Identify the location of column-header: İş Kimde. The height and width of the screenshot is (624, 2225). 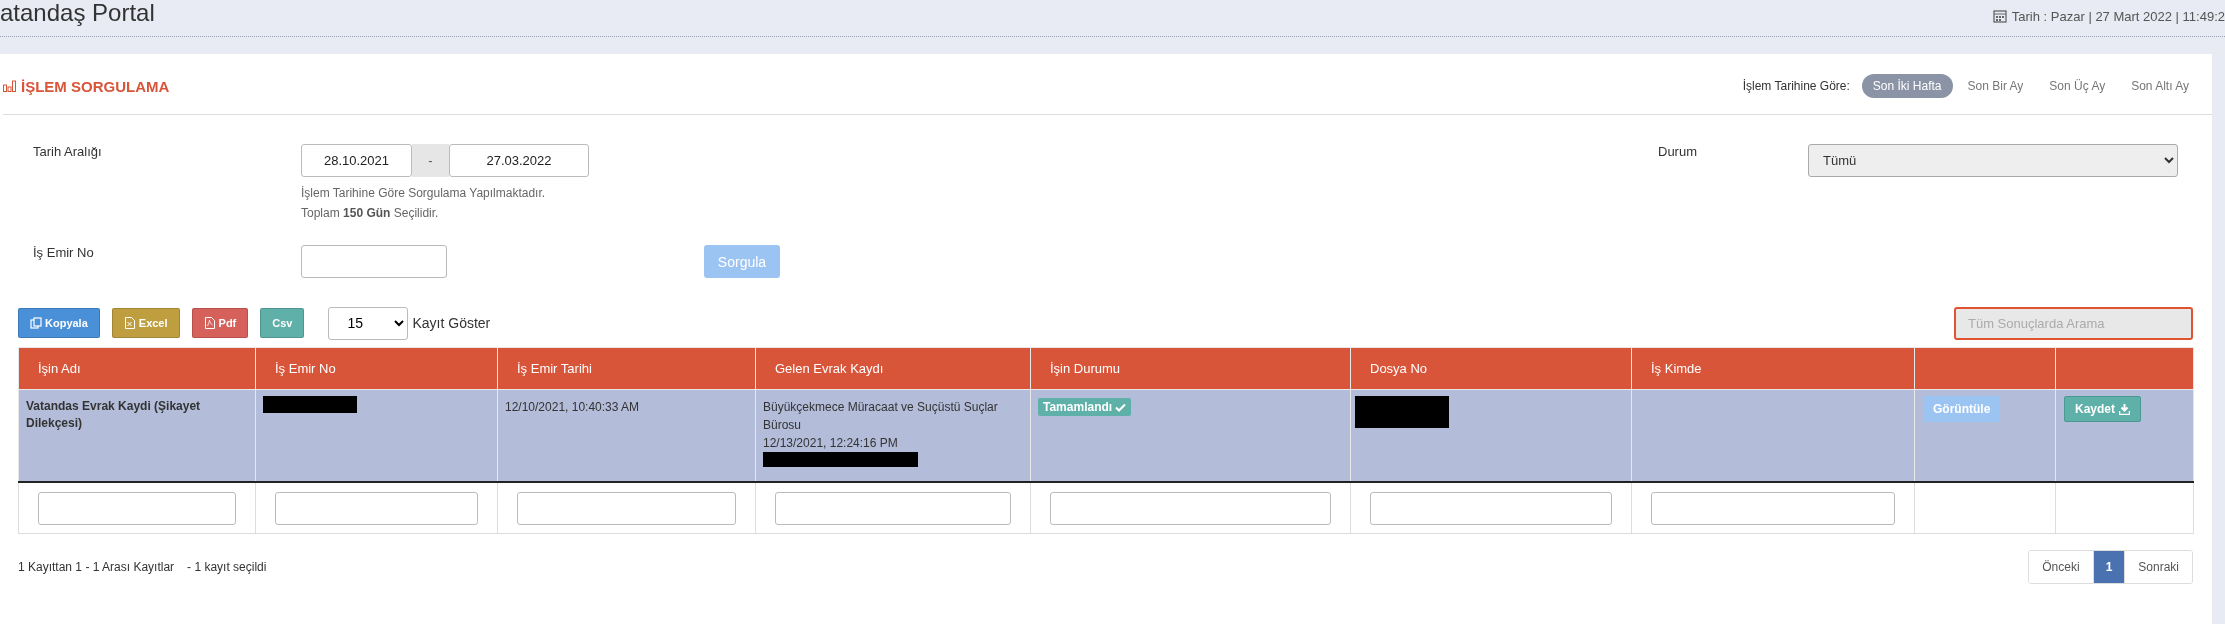
(1773, 368).